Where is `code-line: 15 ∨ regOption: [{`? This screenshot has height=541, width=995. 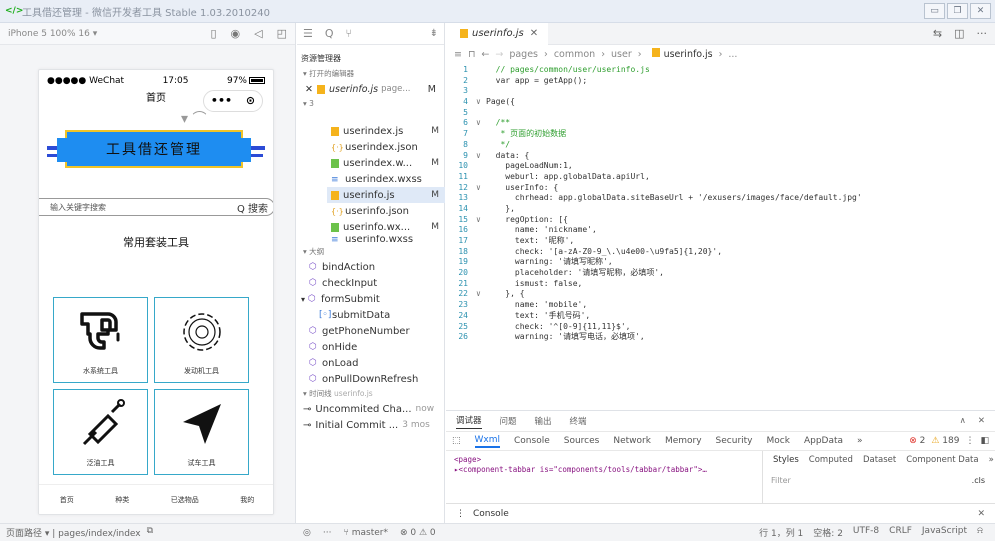
code-line: 15 ∨ regOption: [{ is located at coordinates (720, 220).